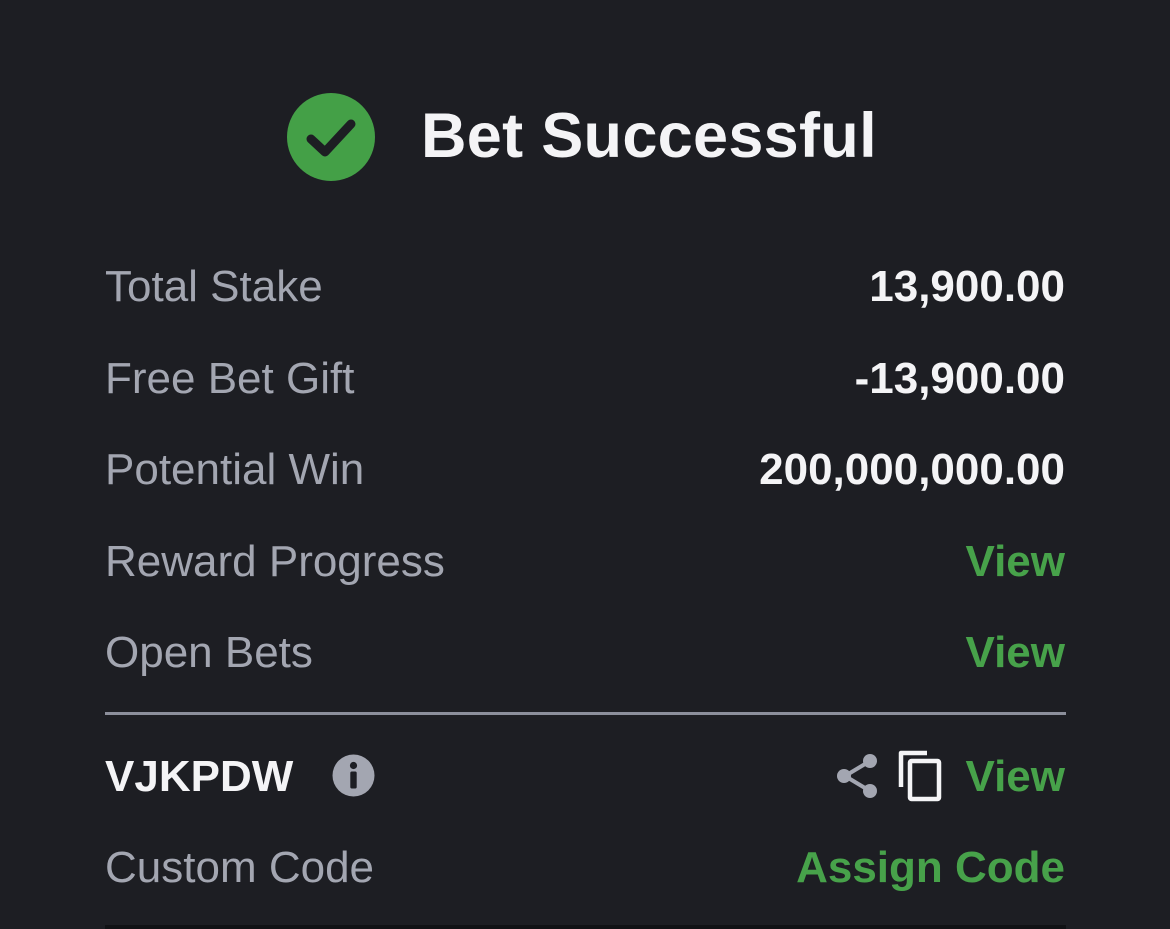  I want to click on info-icon, so click(353, 775).